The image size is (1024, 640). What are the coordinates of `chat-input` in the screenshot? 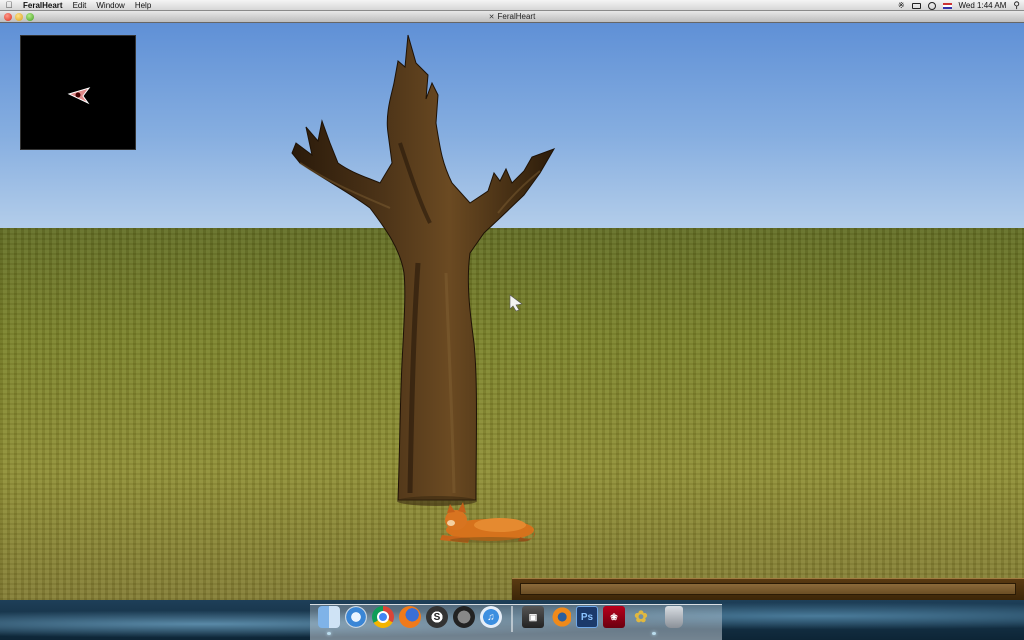 It's located at (768, 589).